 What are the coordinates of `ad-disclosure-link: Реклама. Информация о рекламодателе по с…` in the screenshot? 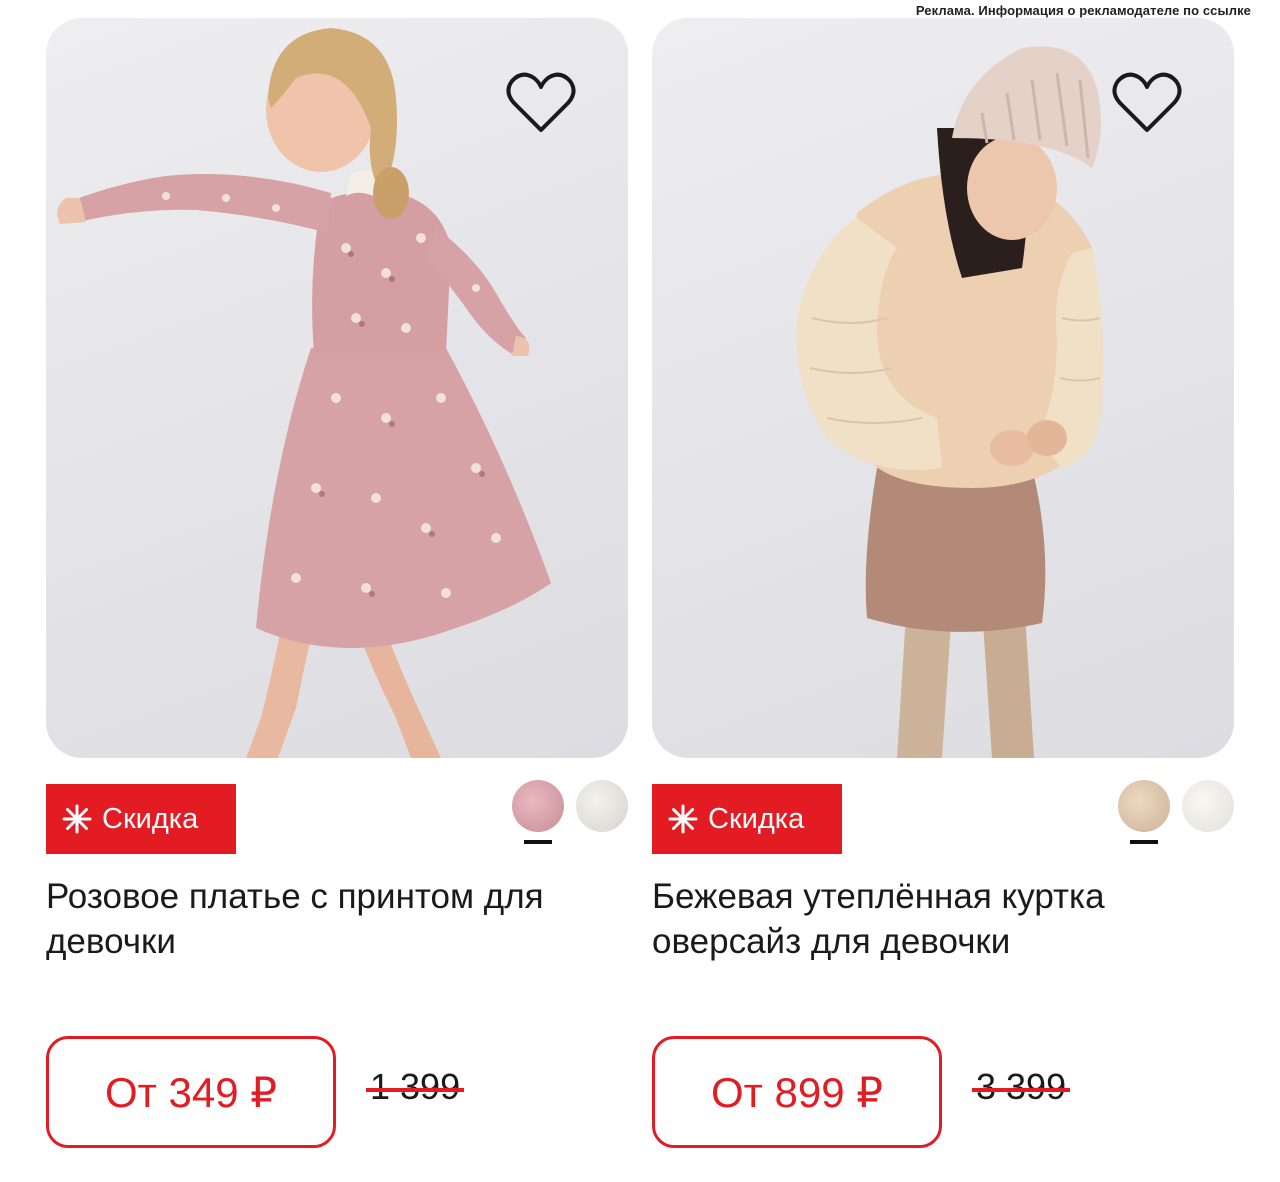 It's located at (1083, 10).